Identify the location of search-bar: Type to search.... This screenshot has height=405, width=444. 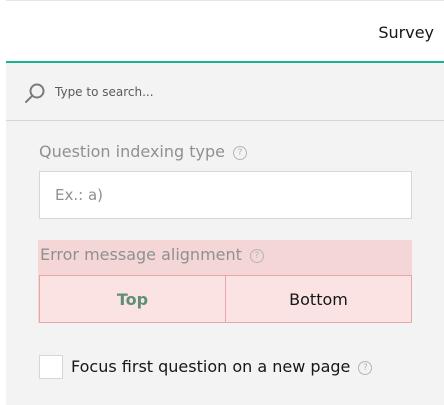
(225, 93).